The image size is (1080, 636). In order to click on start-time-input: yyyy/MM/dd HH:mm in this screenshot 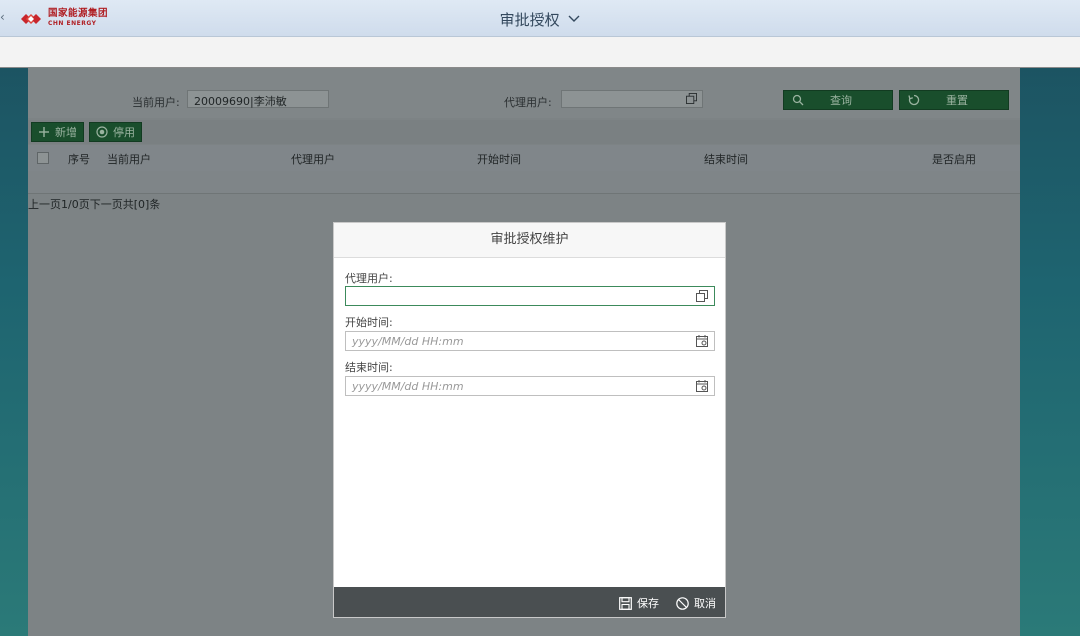, I will do `click(530, 341)`.